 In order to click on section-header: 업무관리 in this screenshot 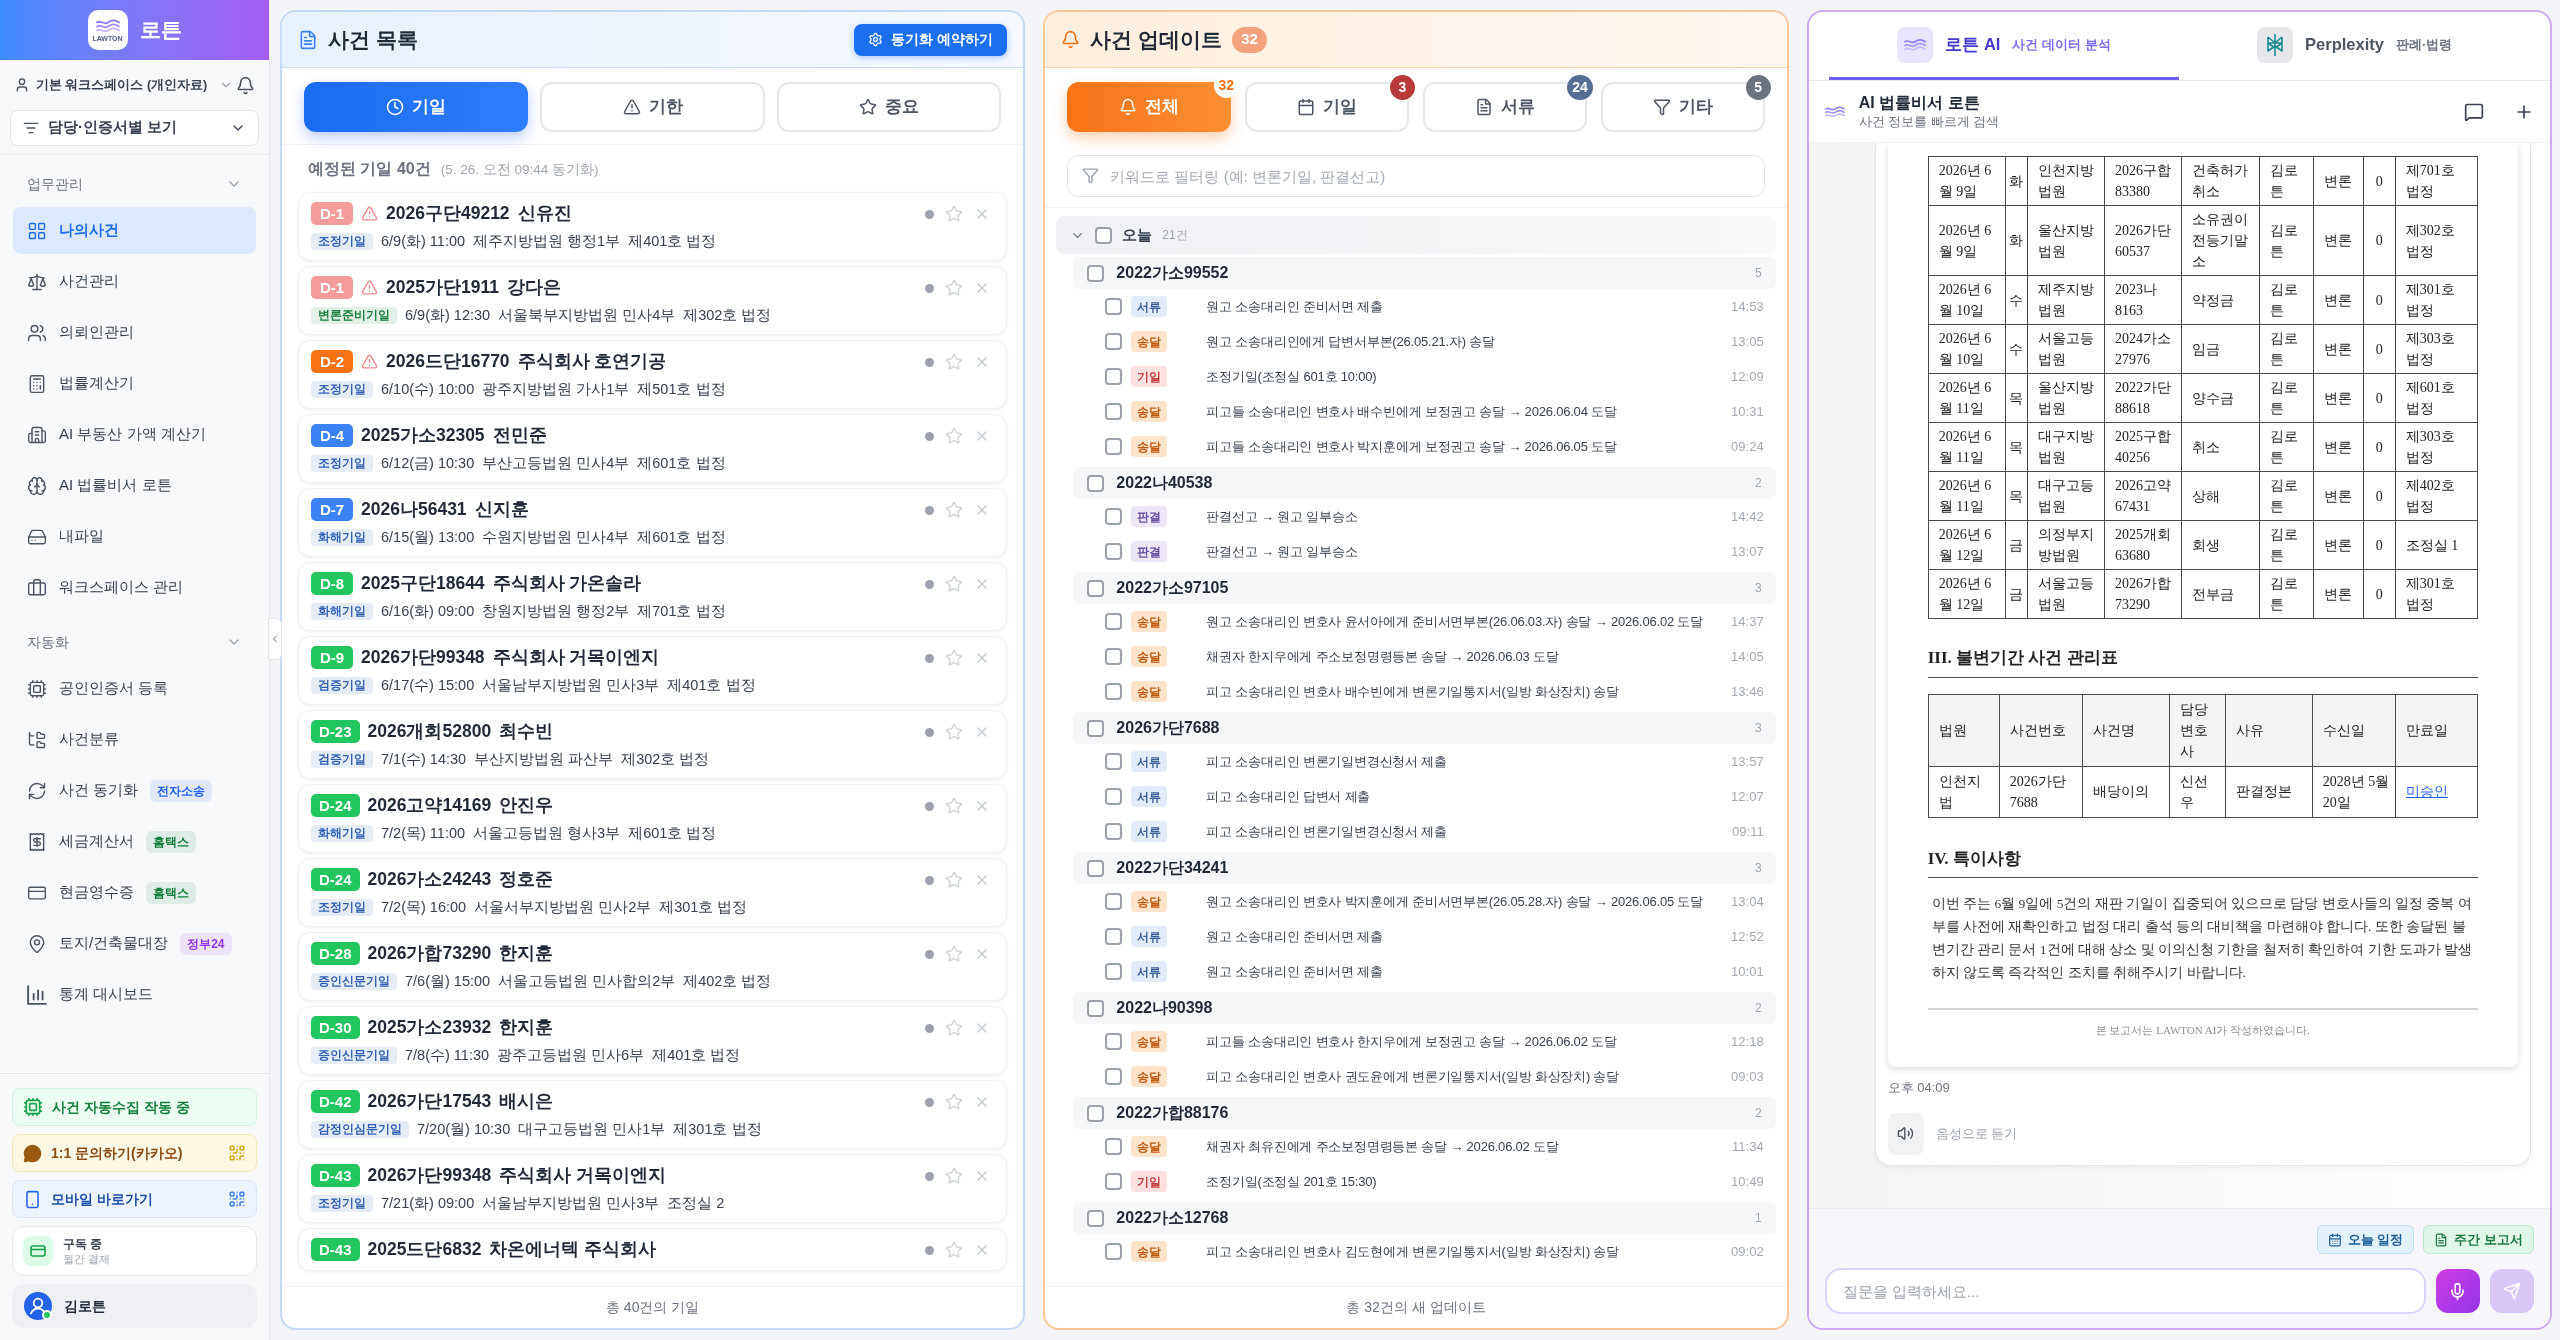, I will do `click(134, 184)`.